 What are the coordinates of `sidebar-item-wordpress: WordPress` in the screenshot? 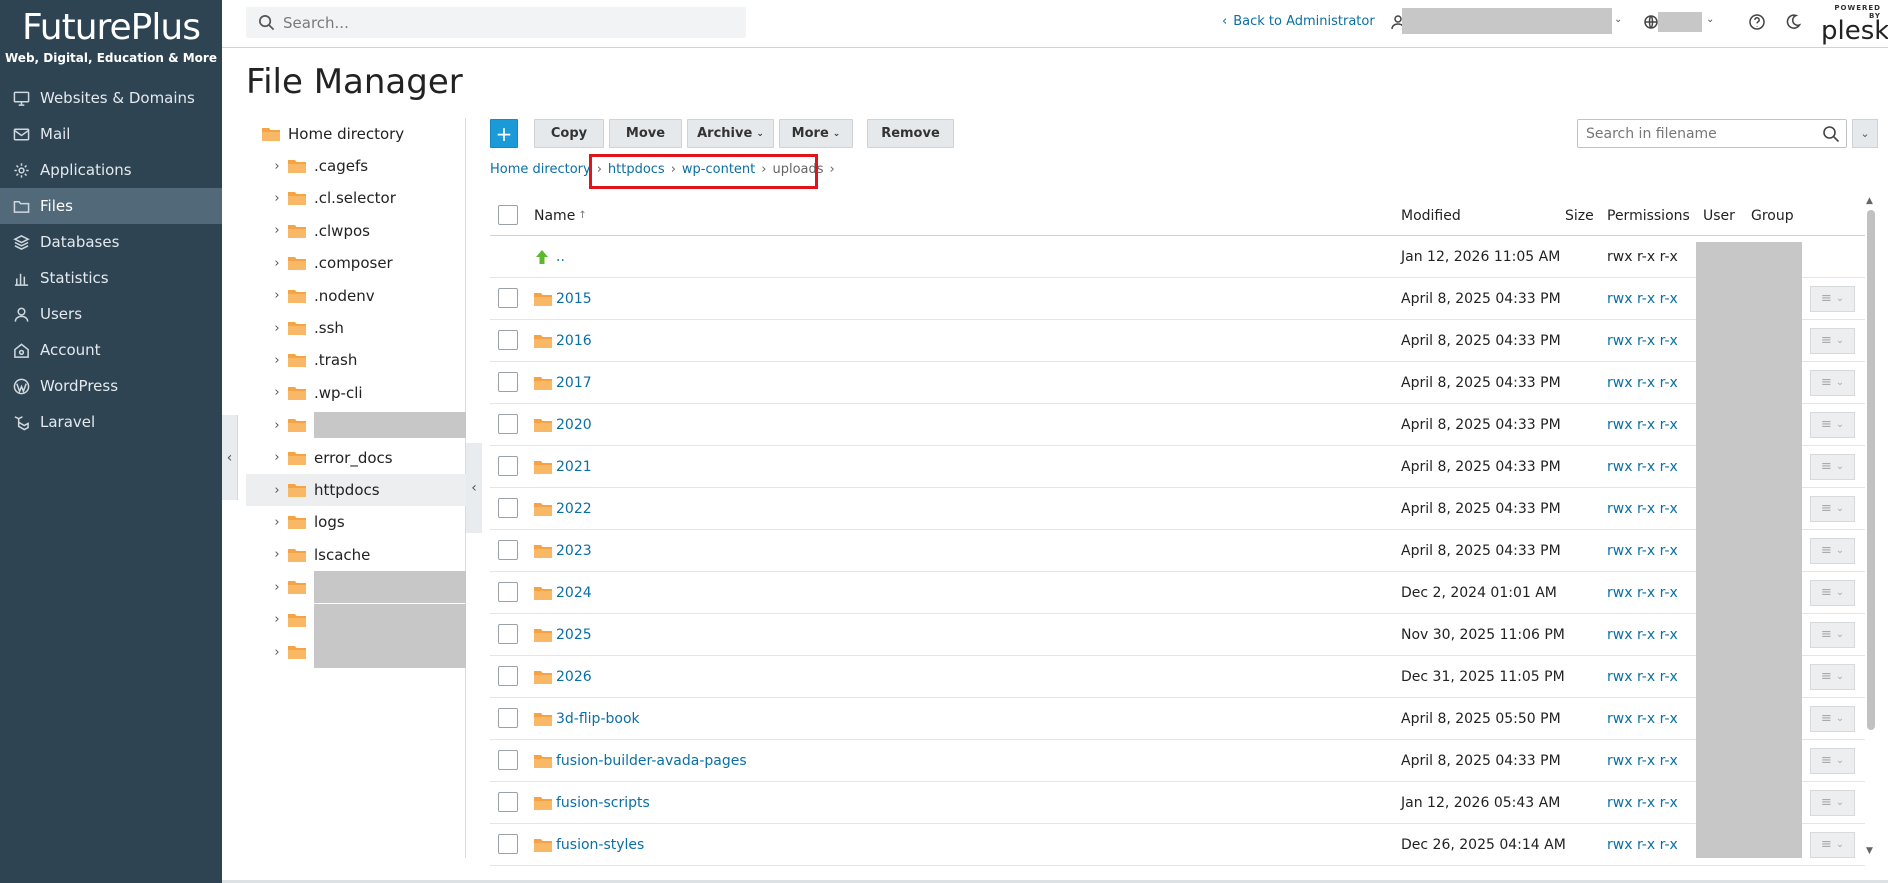 It's located at (111, 386).